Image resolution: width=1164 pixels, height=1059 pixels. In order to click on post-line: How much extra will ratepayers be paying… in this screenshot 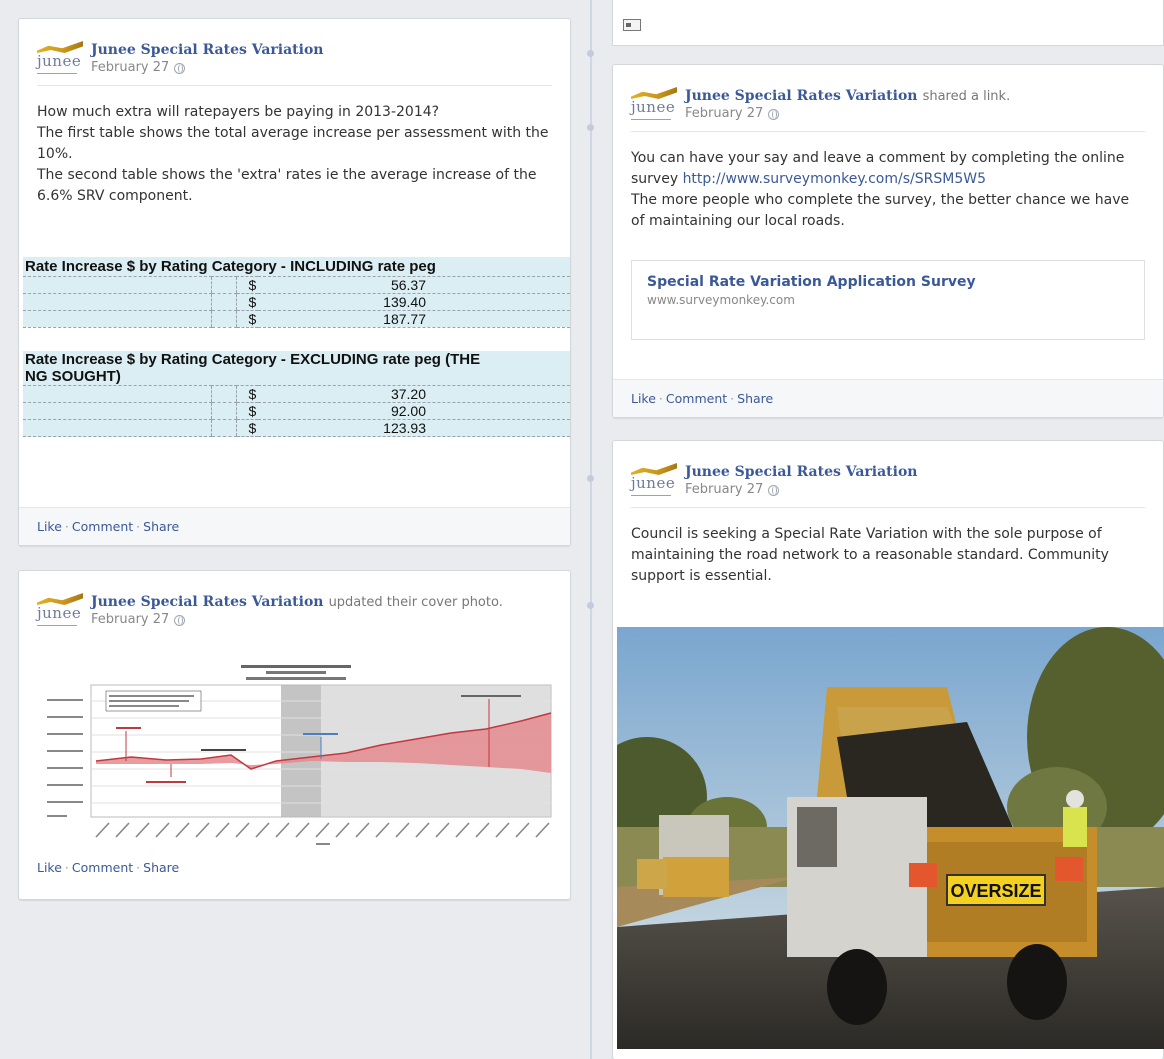, I will do `click(238, 111)`.